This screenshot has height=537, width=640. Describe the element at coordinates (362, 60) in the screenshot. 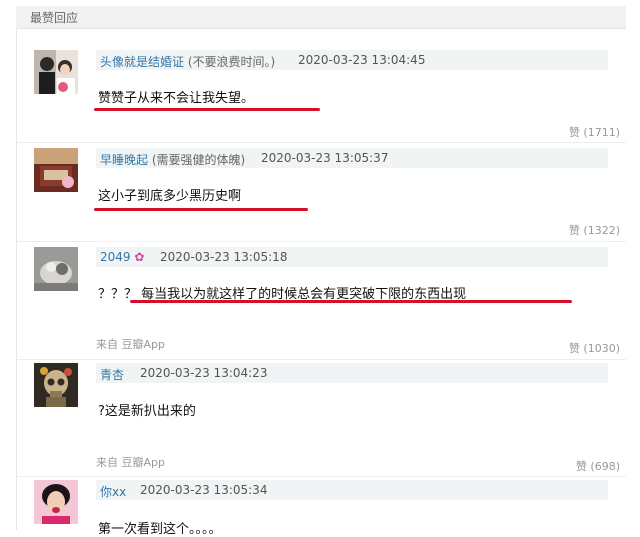

I see `comment-time: 2020-03-23 13:04:45` at that location.